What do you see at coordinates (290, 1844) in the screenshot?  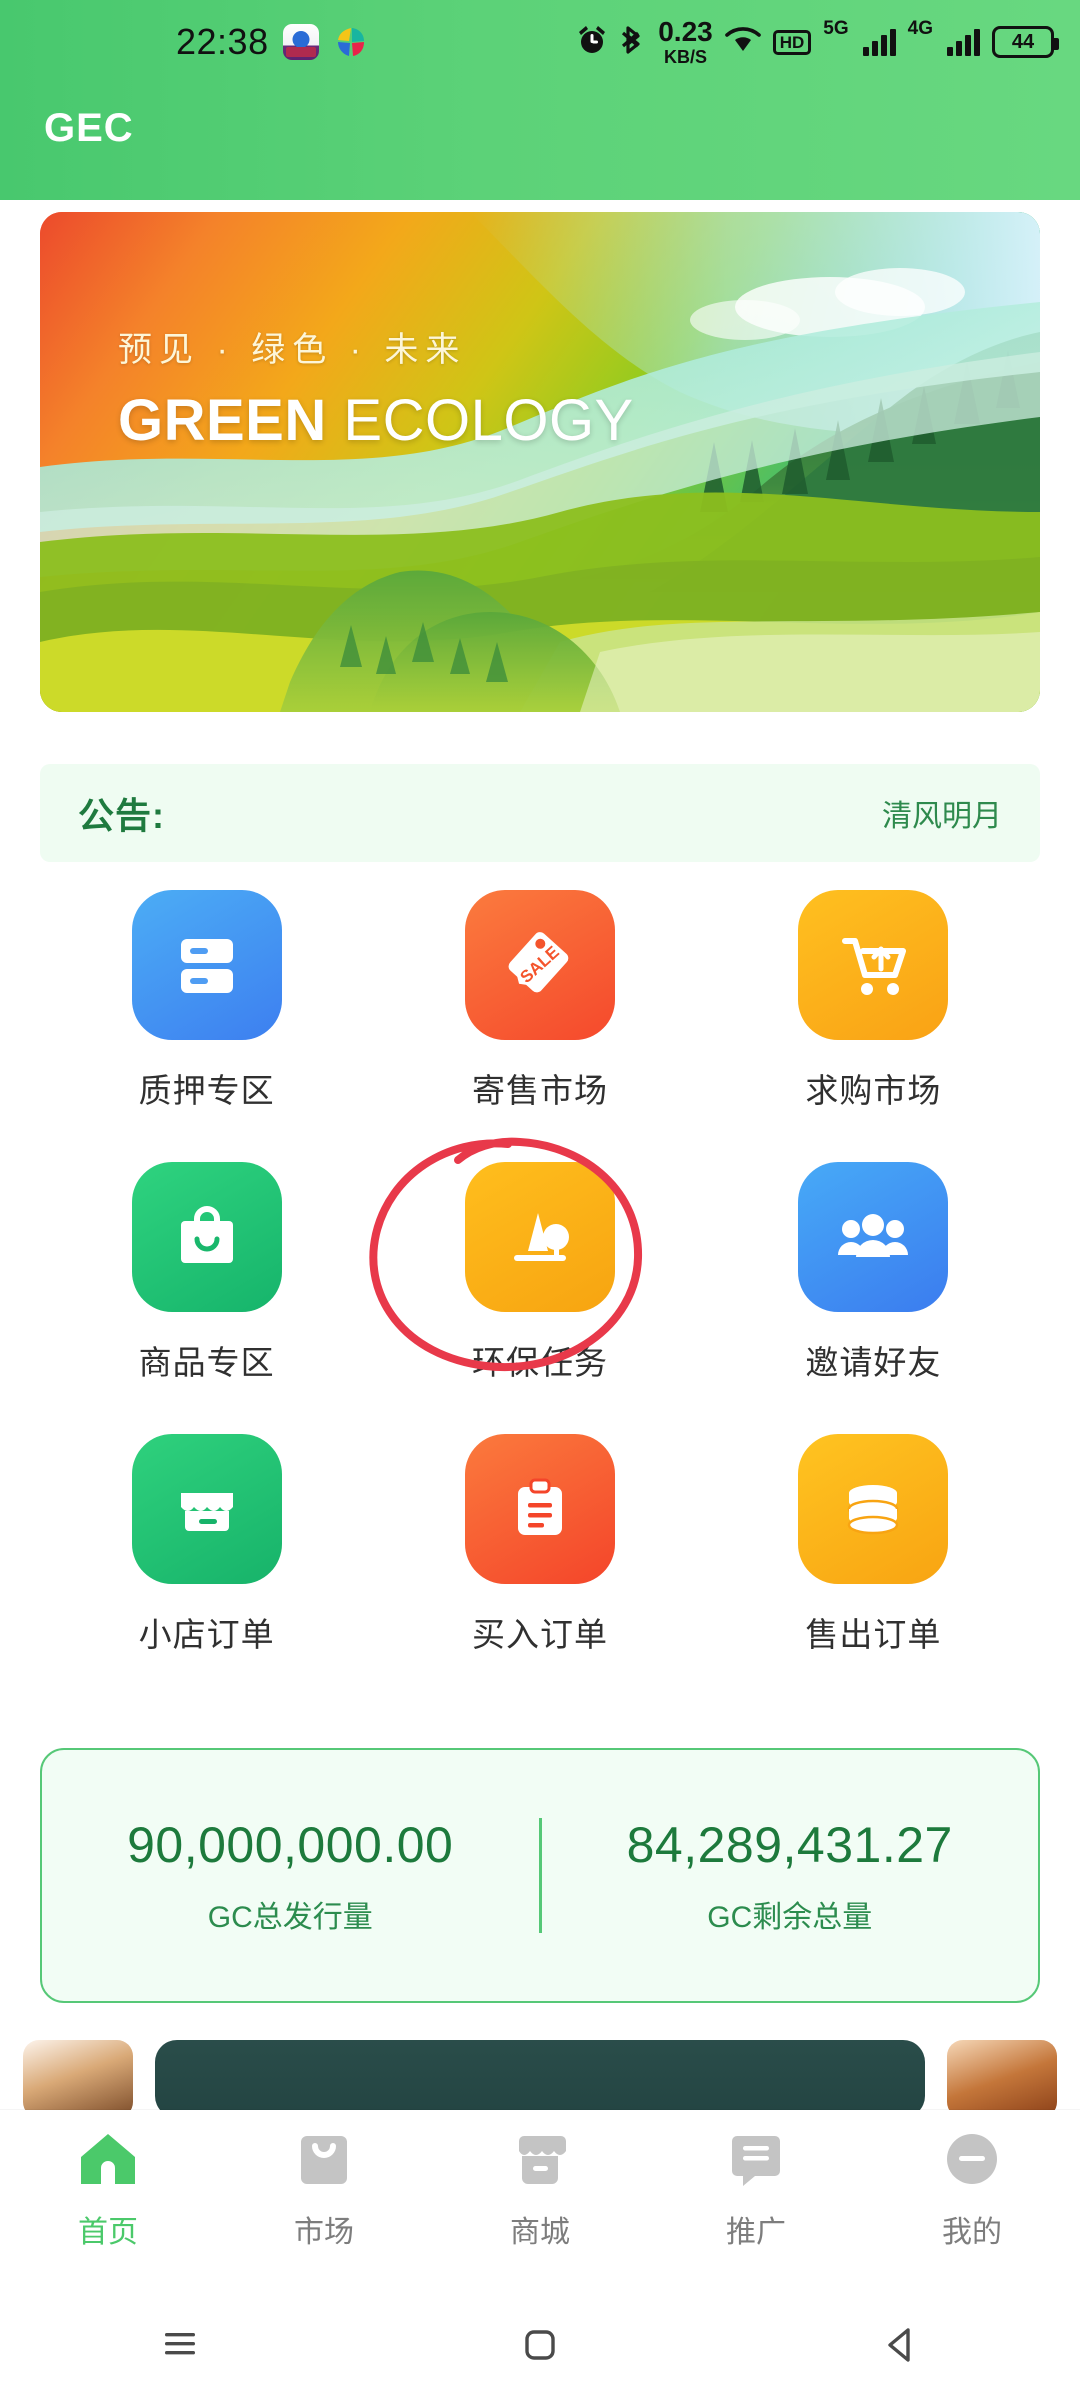 I see `stat-value: 90,000,000.00` at bounding box center [290, 1844].